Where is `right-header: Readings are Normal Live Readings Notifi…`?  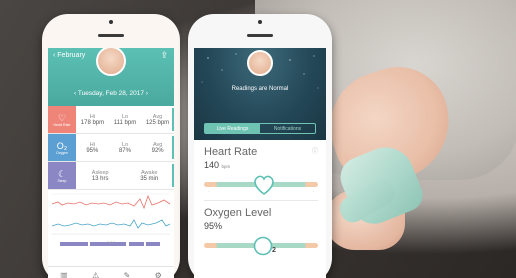
right-header: Readings are Normal Live Readings Notifi… is located at coordinates (260, 94).